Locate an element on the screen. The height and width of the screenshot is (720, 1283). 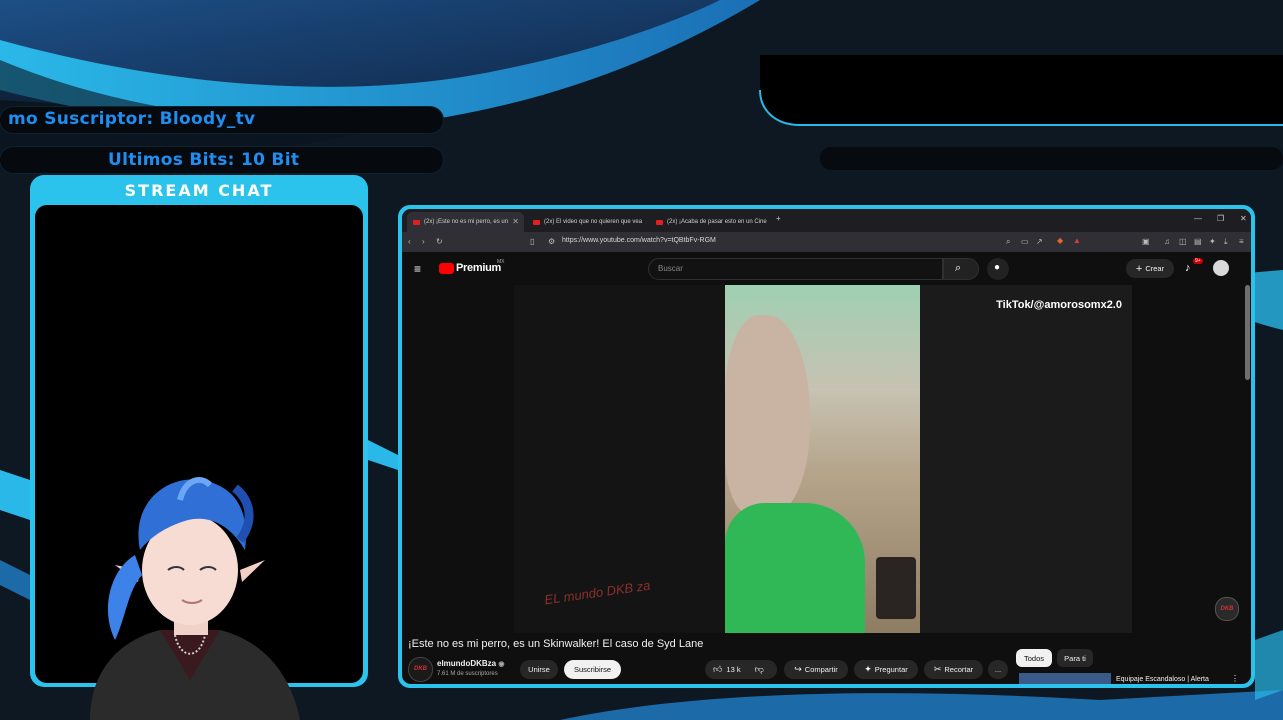
notifications-badge: 9+ is located at coordinates (1198, 261).